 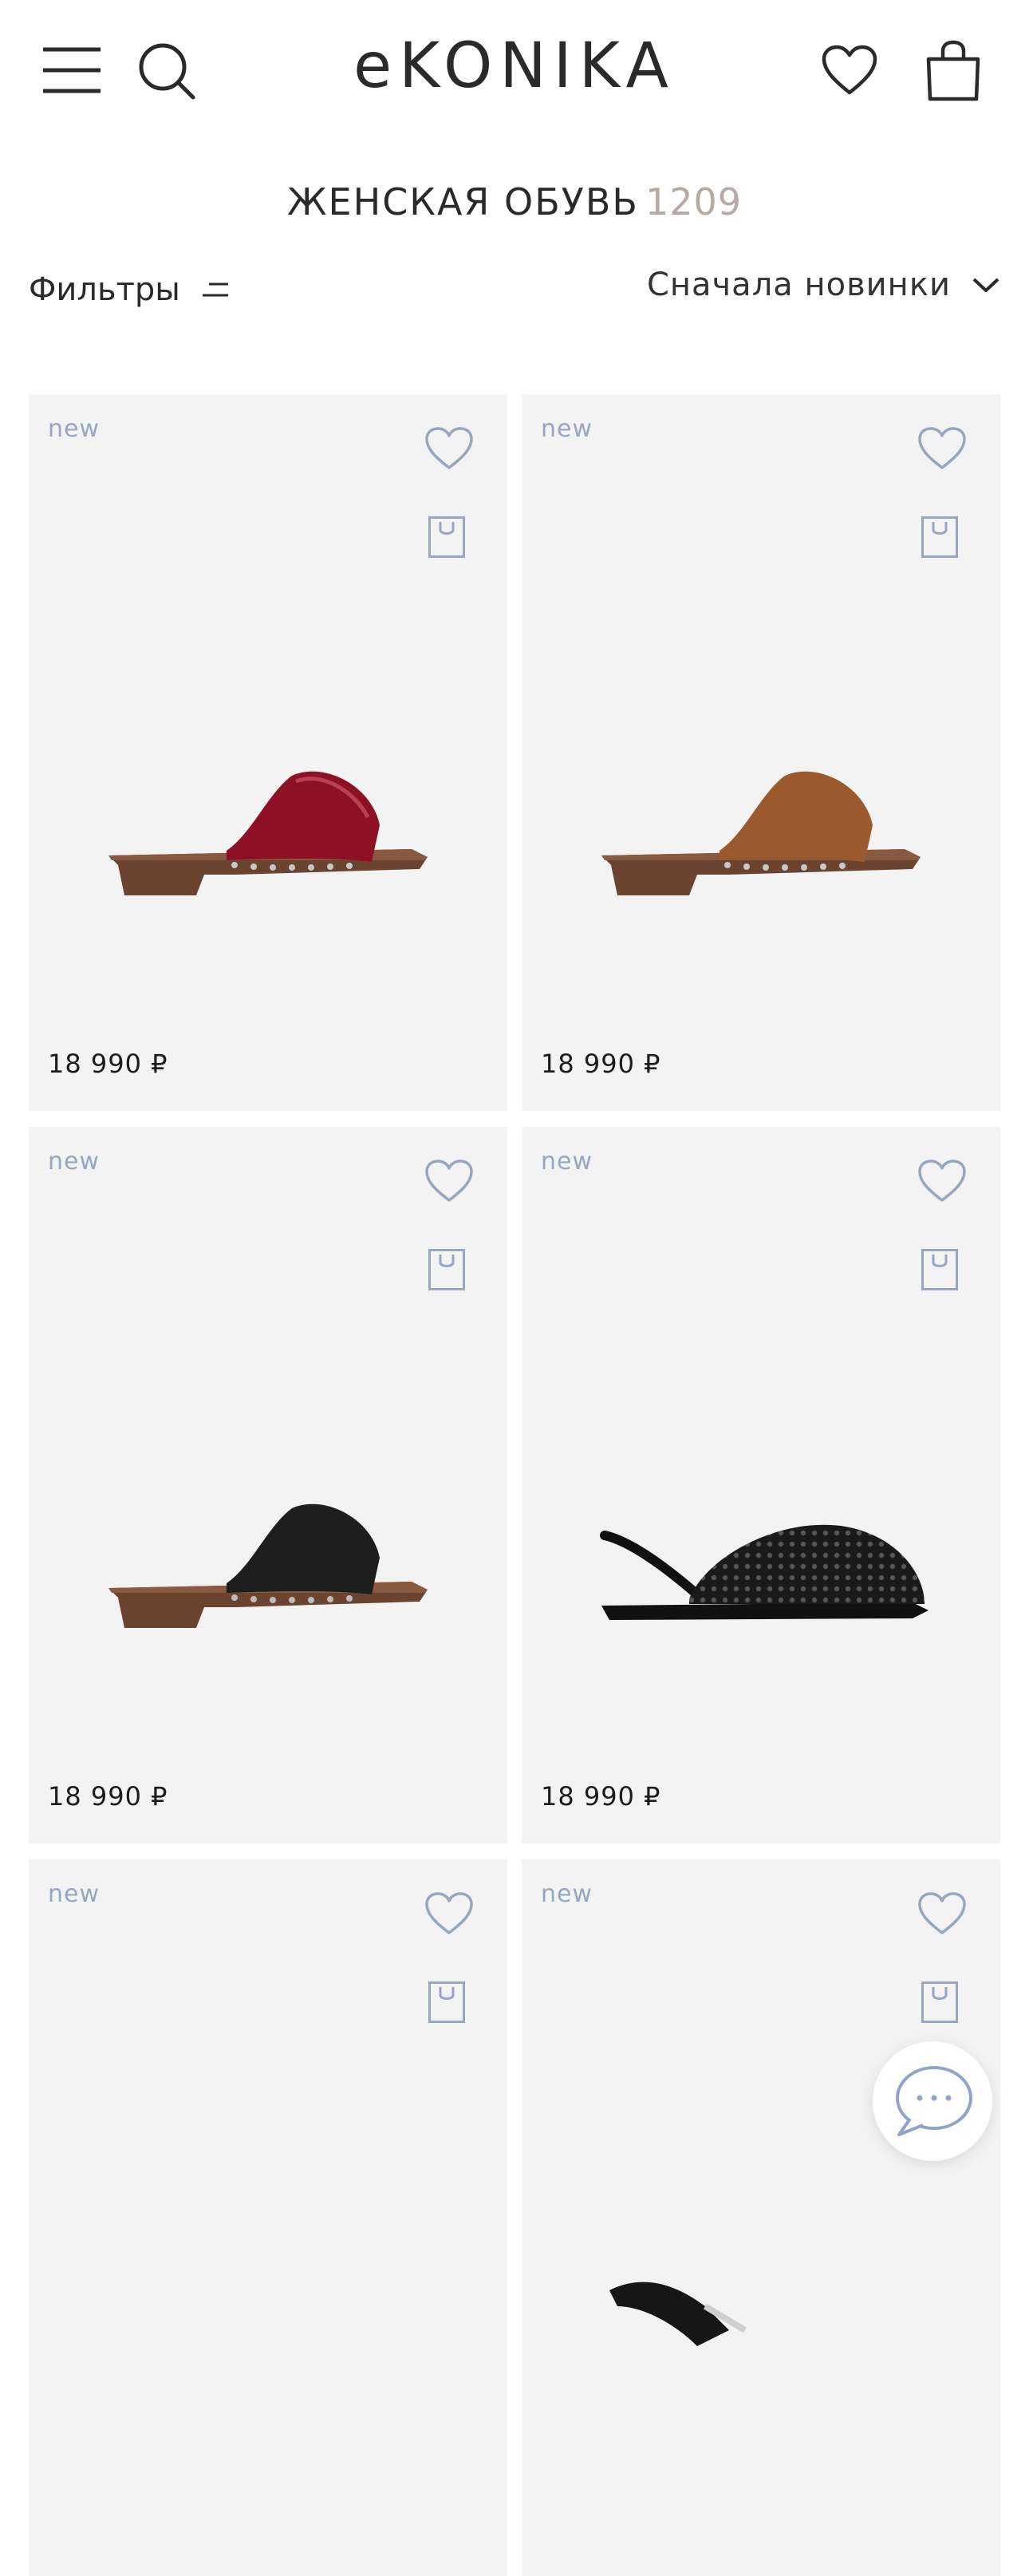 I want to click on page-title: ЖЕНСКАЯ ОБУВЬ 1209, so click(x=514, y=201).